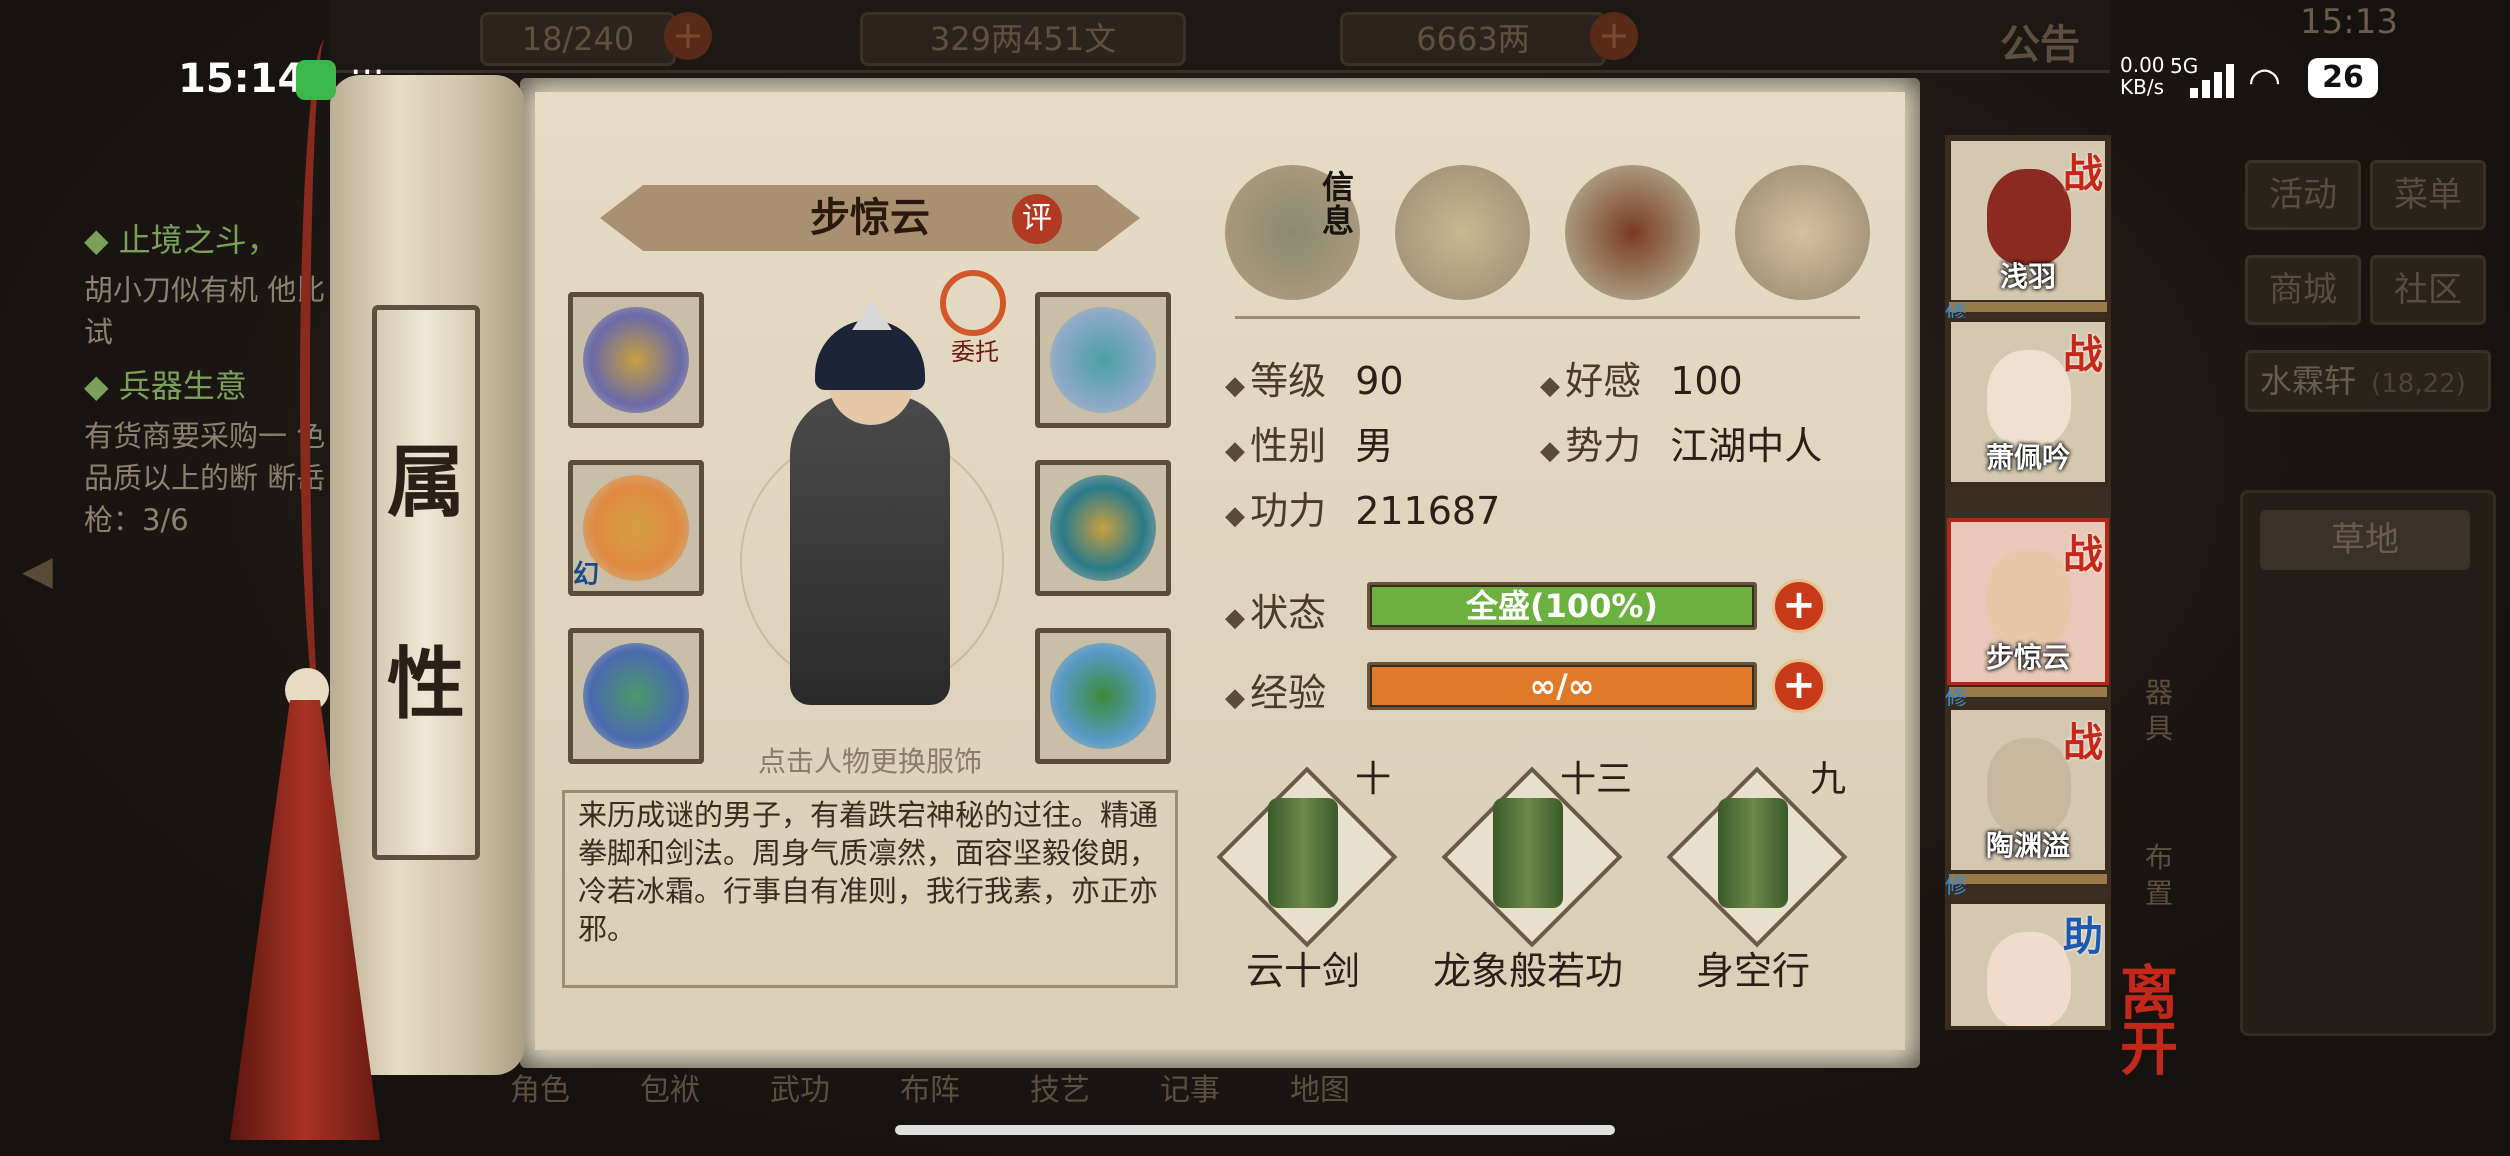  What do you see at coordinates (367, 72) in the screenshot?
I see `more-icon: ···` at bounding box center [367, 72].